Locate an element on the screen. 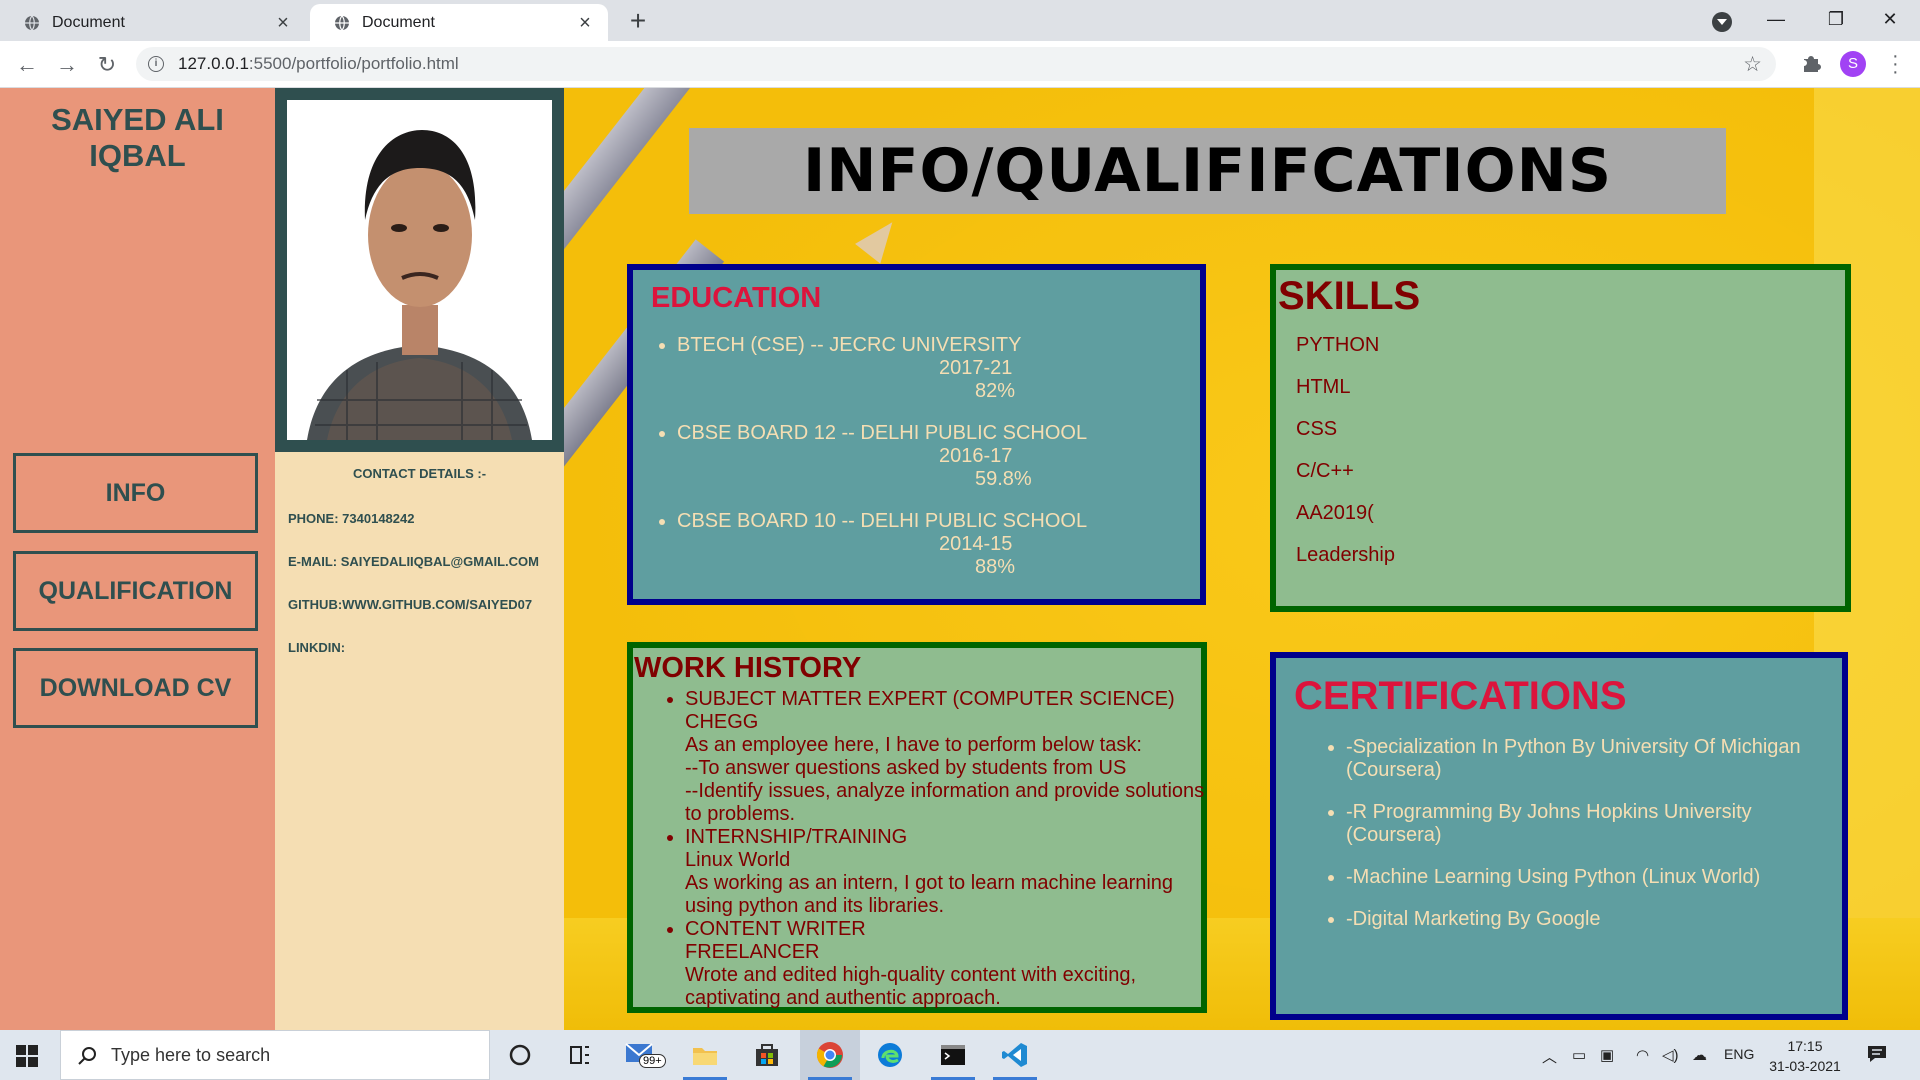 This screenshot has height=1080, width=1920. mail-badge: 99+ is located at coordinates (652, 1061).